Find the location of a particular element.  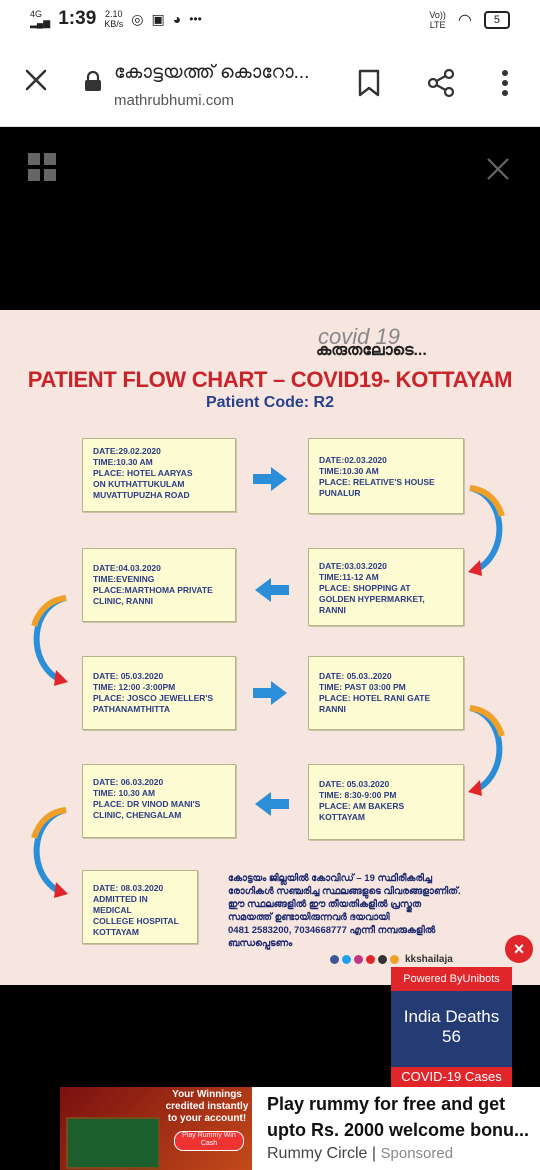

more-notifications-icon: ••• is located at coordinates (195, 19).